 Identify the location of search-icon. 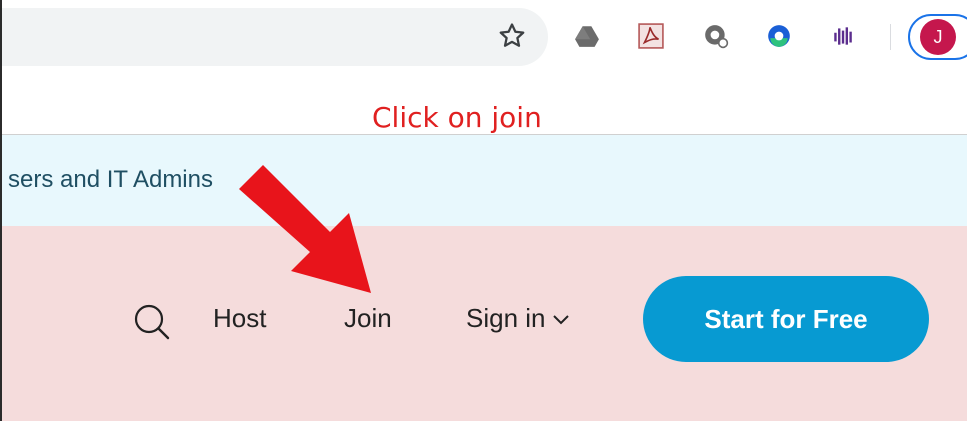
(152, 322).